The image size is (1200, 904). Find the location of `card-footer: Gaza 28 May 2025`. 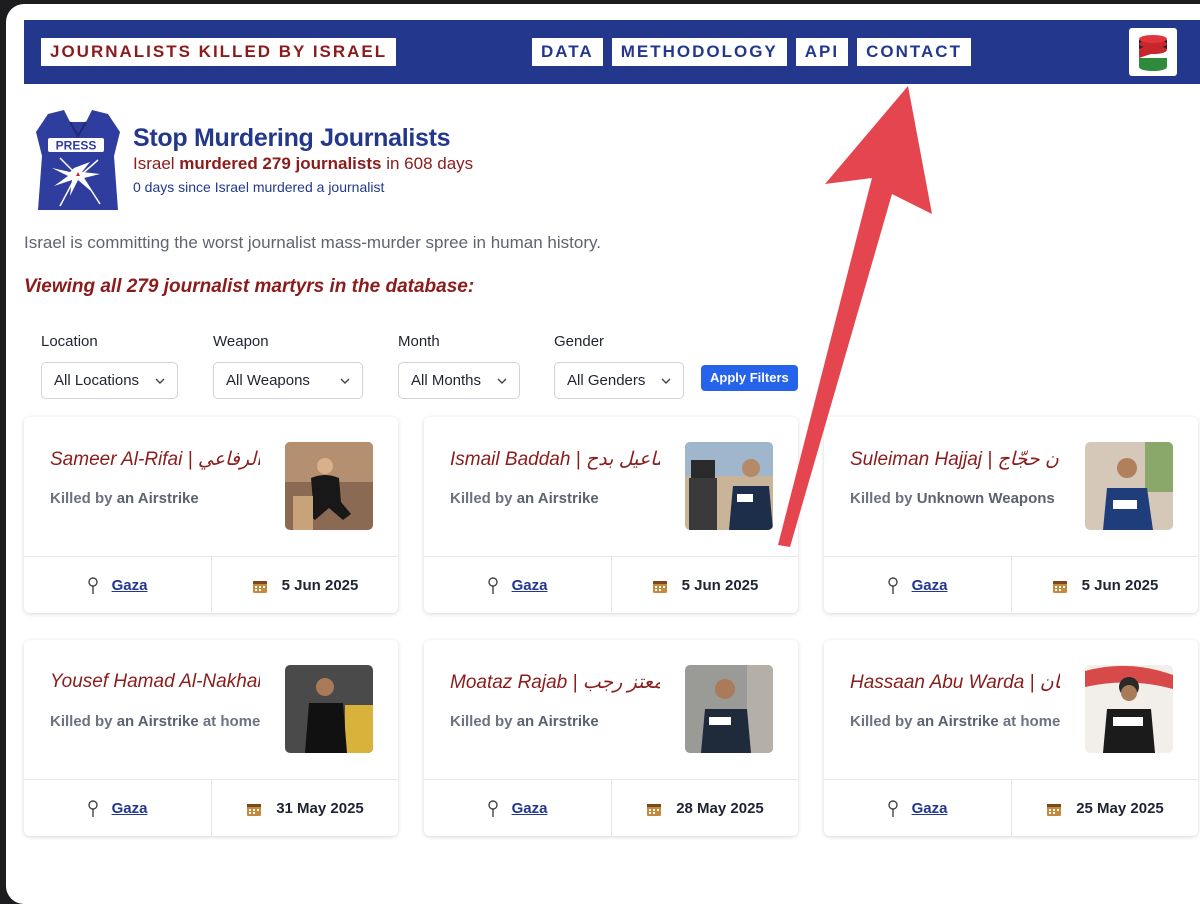

card-footer: Gaza 28 May 2025 is located at coordinates (611, 807).